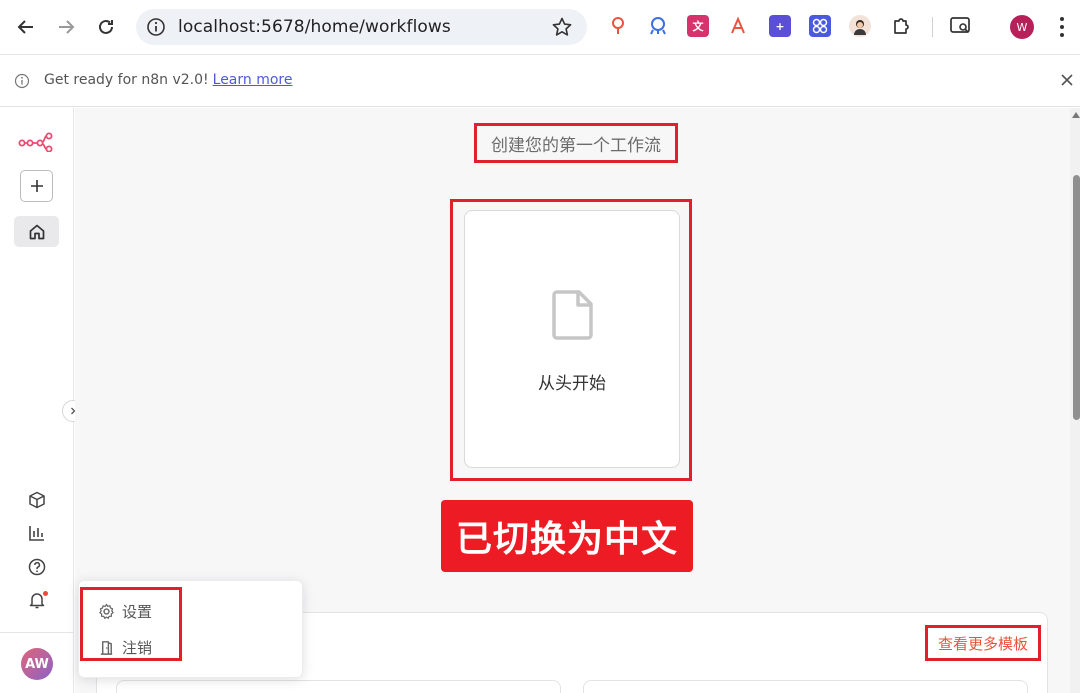  Describe the element at coordinates (860, 26) in the screenshot. I see `extension-avatar-icon` at that location.